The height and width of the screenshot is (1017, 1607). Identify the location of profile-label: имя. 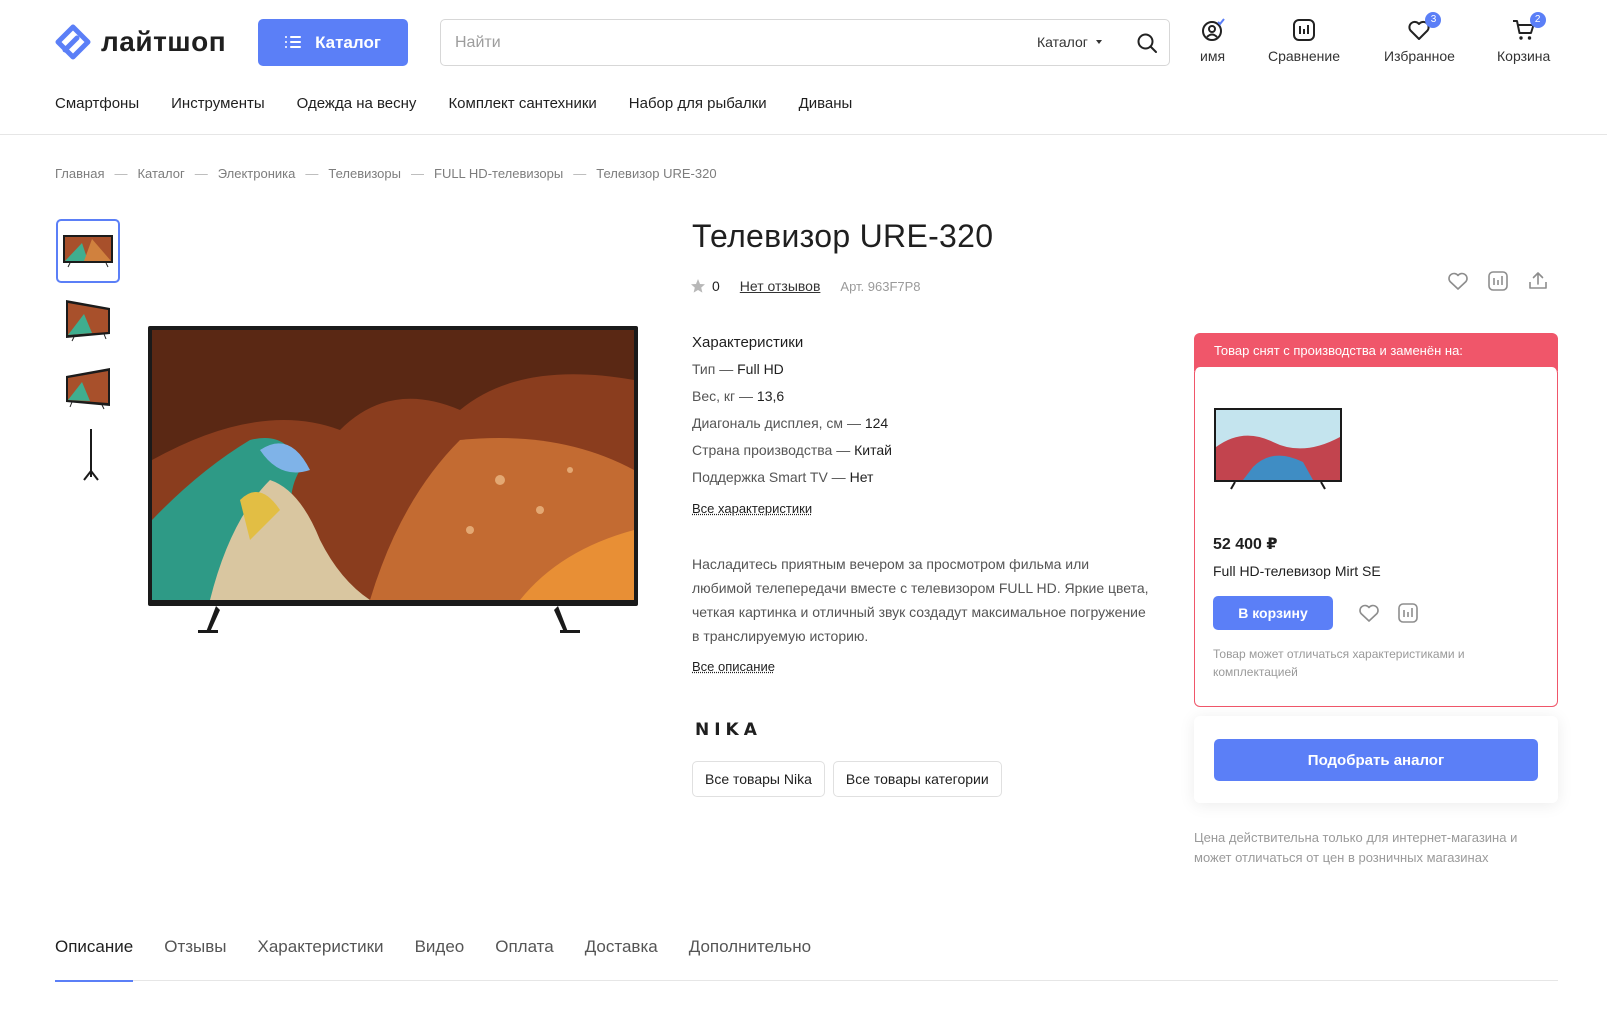
(1213, 56).